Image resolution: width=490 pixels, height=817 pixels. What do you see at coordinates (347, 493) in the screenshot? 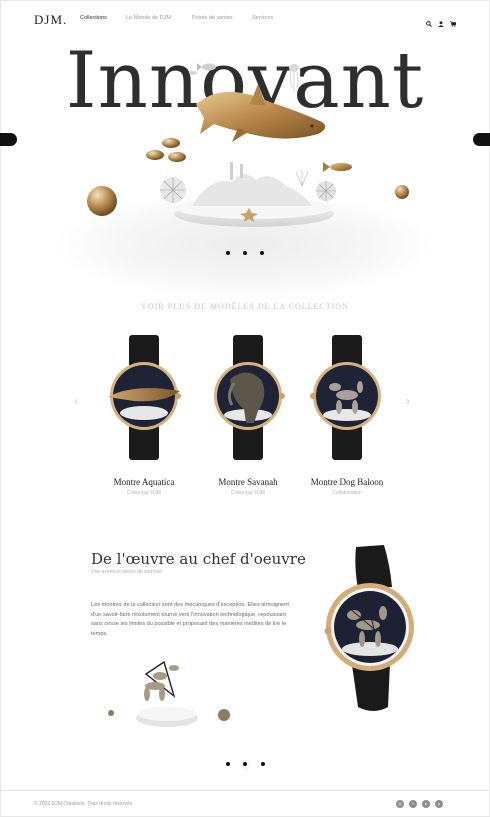
I see `product-subtitle: Collaboration` at bounding box center [347, 493].